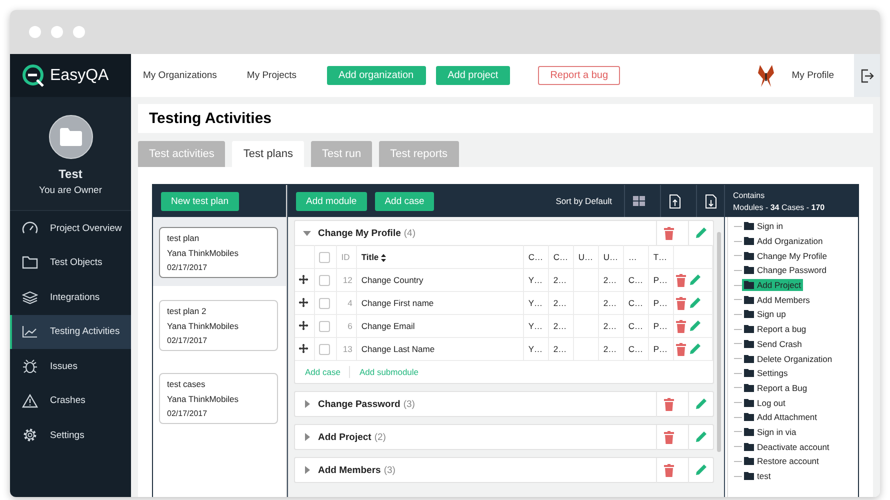  What do you see at coordinates (813, 75) in the screenshot?
I see `profile-link: My Profile` at bounding box center [813, 75].